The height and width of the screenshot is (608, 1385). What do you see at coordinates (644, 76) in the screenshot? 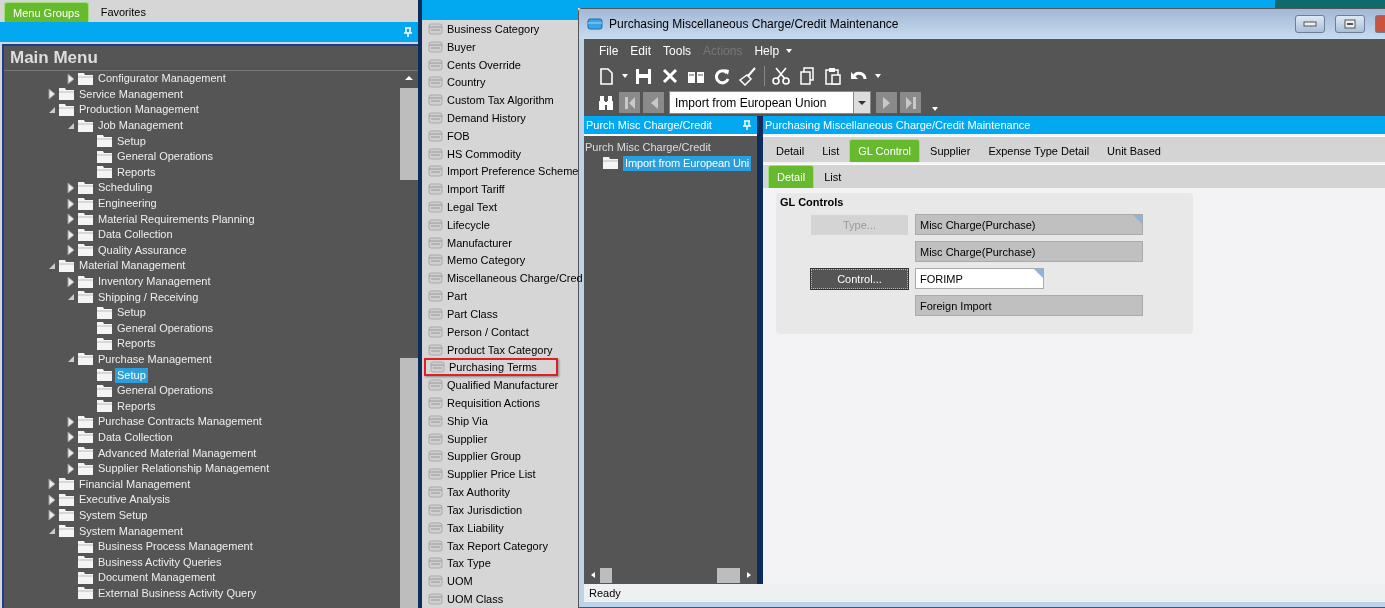
I see `save-icon` at bounding box center [644, 76].